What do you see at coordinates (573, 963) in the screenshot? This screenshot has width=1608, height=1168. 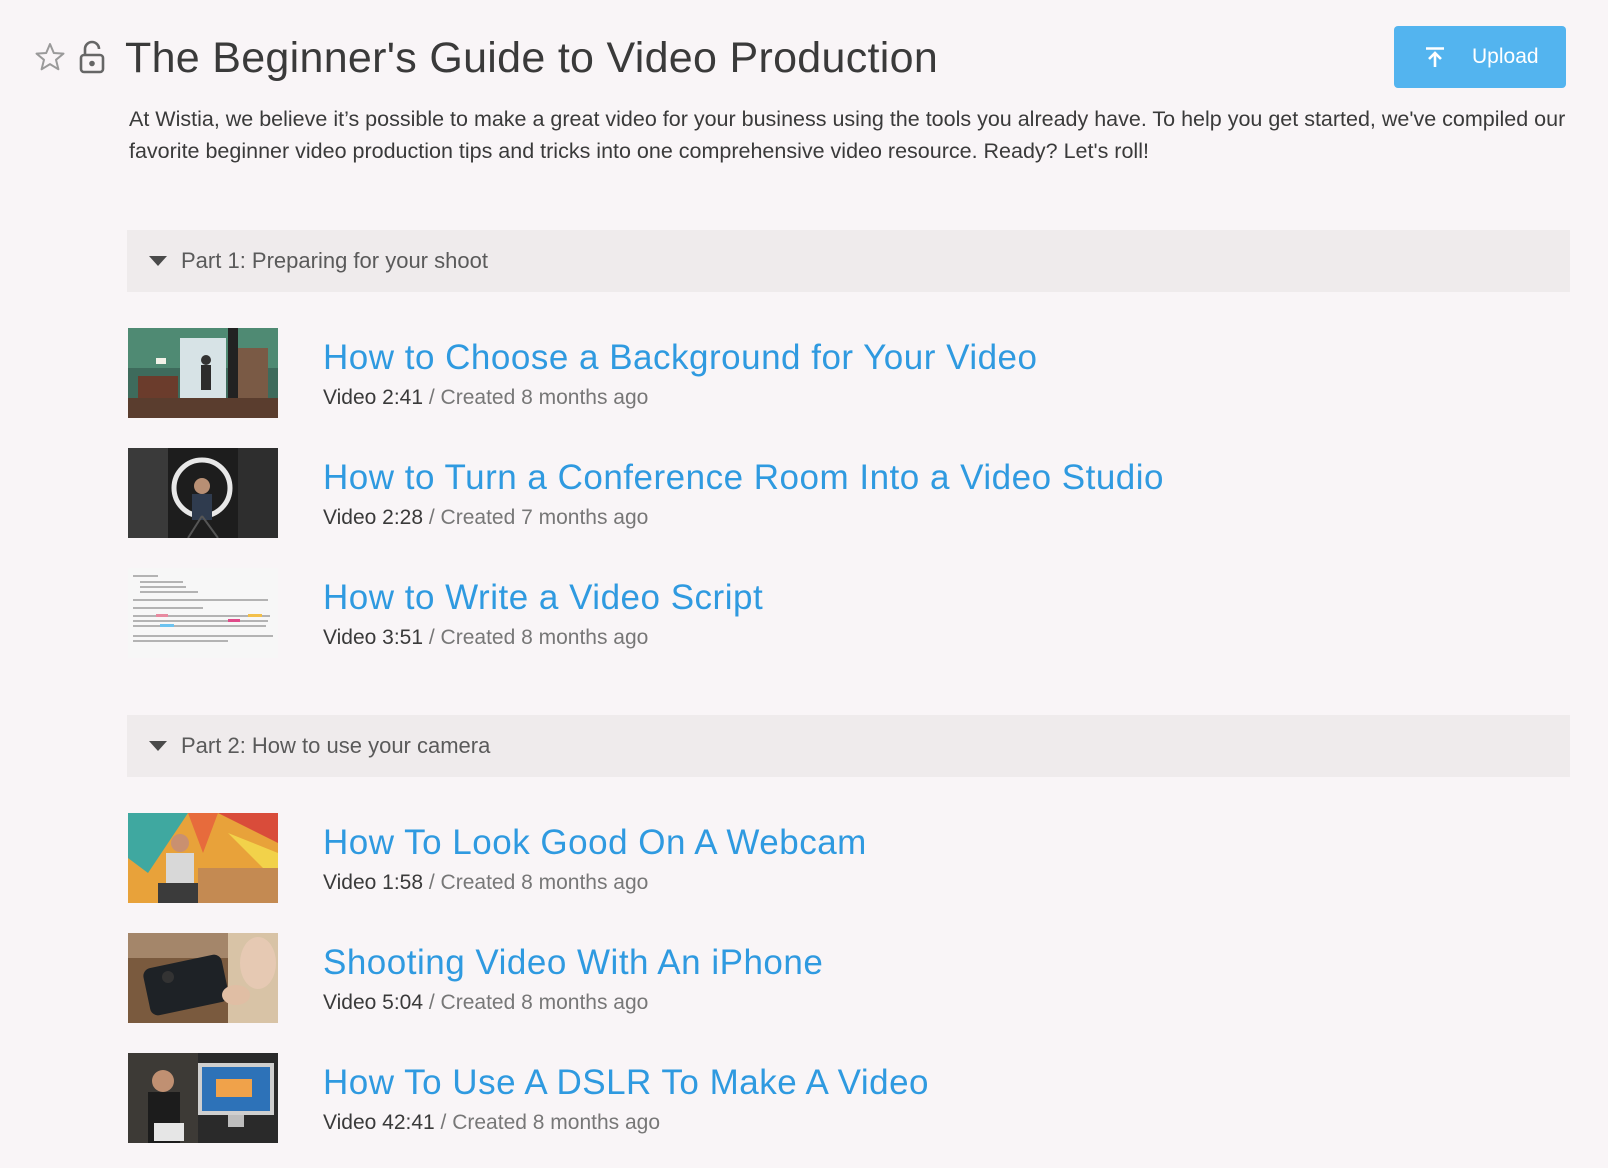 I see `video-title-link: Shooting Video With An iPhone` at bounding box center [573, 963].